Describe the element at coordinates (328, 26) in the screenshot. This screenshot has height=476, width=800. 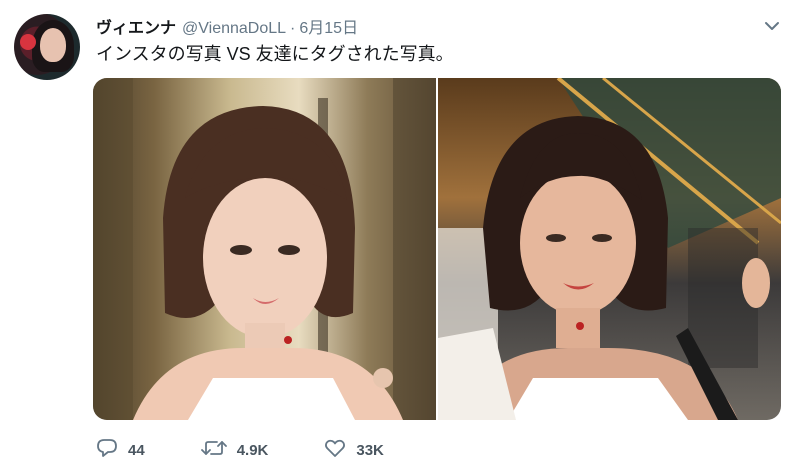
I see `tweet-date: 6月15日` at that location.